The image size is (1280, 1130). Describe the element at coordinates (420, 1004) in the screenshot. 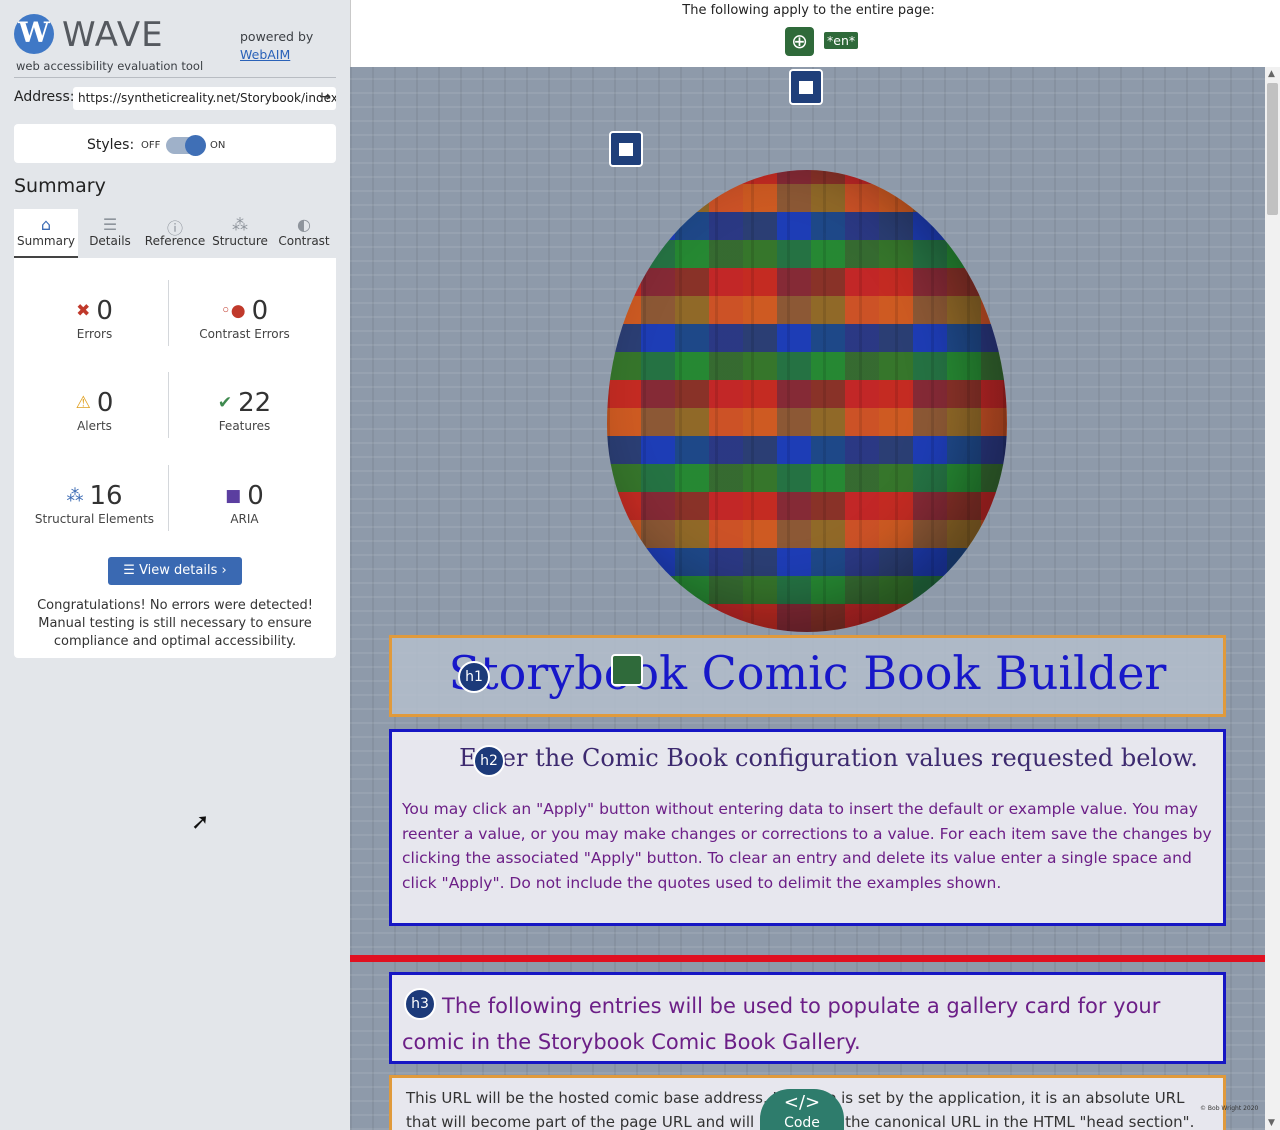

I see `h3-badge-icon: h3` at that location.